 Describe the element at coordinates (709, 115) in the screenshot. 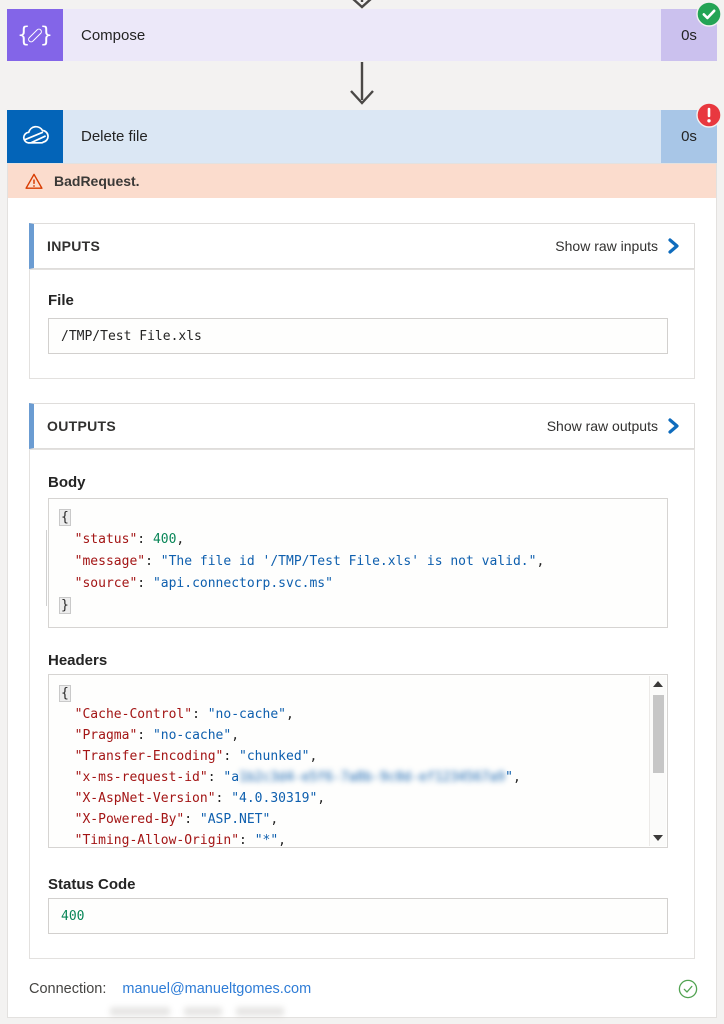

I see `error-exclamation-badge-icon` at that location.